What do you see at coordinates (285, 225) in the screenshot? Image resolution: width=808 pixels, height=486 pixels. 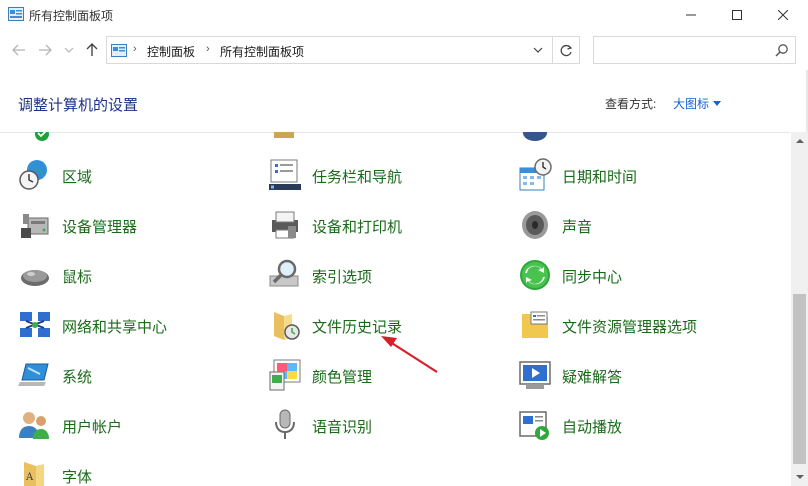 I see `printer-icon` at bounding box center [285, 225].